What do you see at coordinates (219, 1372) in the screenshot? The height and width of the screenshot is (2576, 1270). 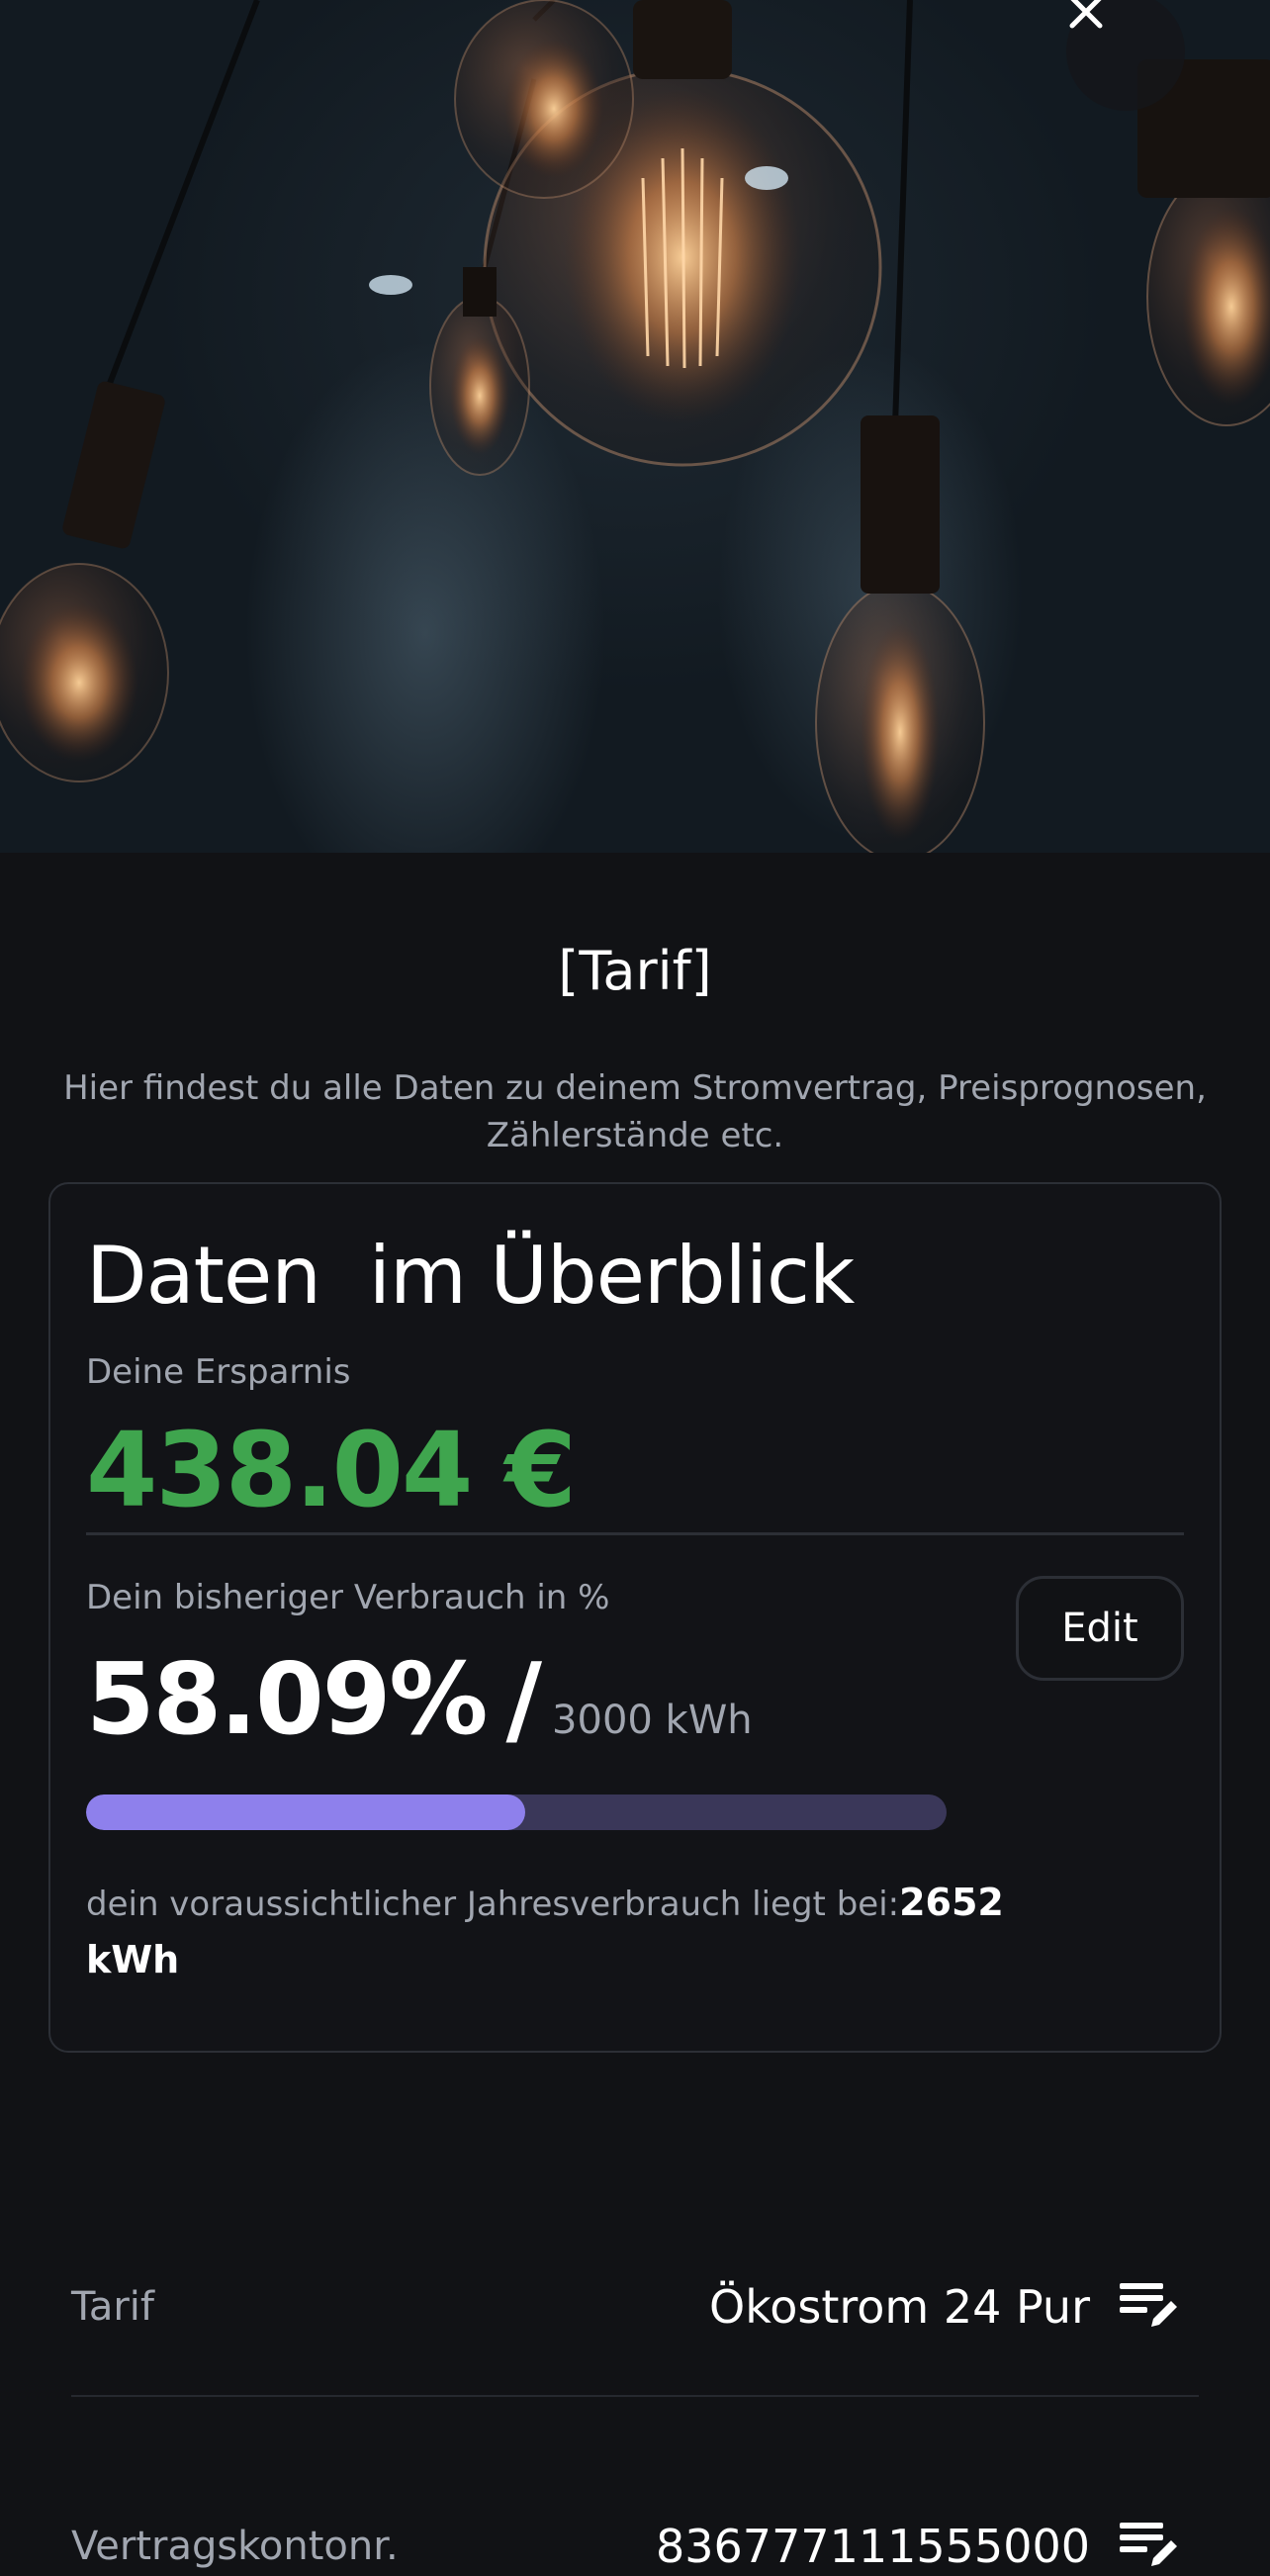 I see `savings-label: Deine Ersparnis` at bounding box center [219, 1372].